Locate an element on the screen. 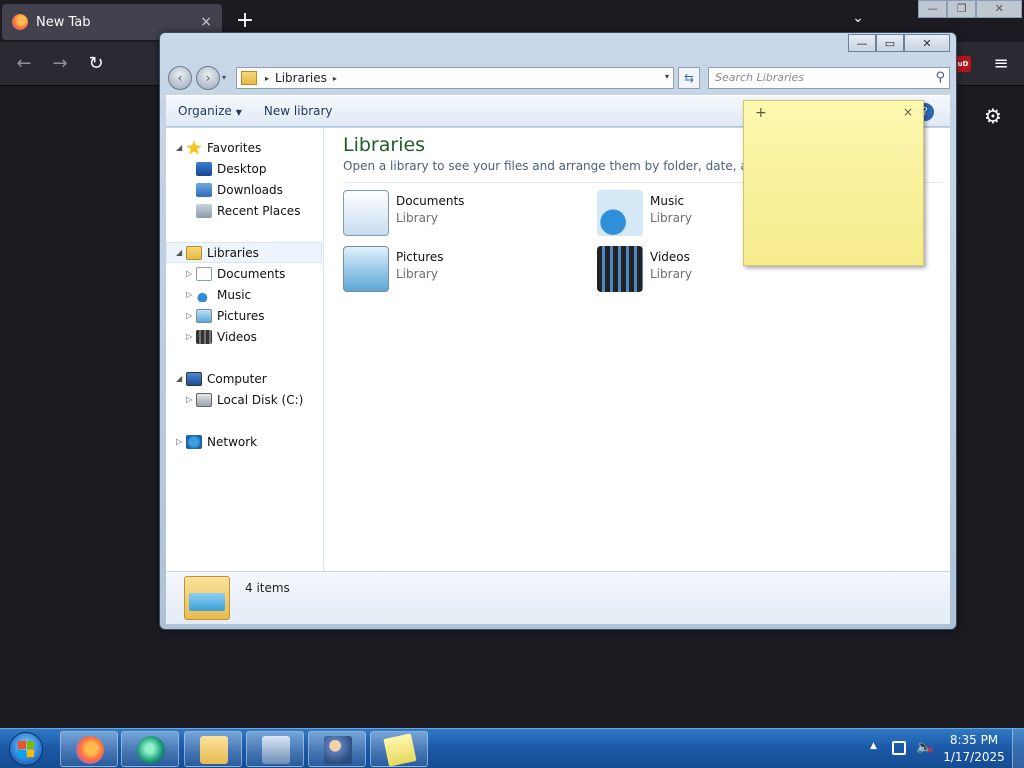 The height and width of the screenshot is (768, 1024). taskbar-users is located at coordinates (337, 749).